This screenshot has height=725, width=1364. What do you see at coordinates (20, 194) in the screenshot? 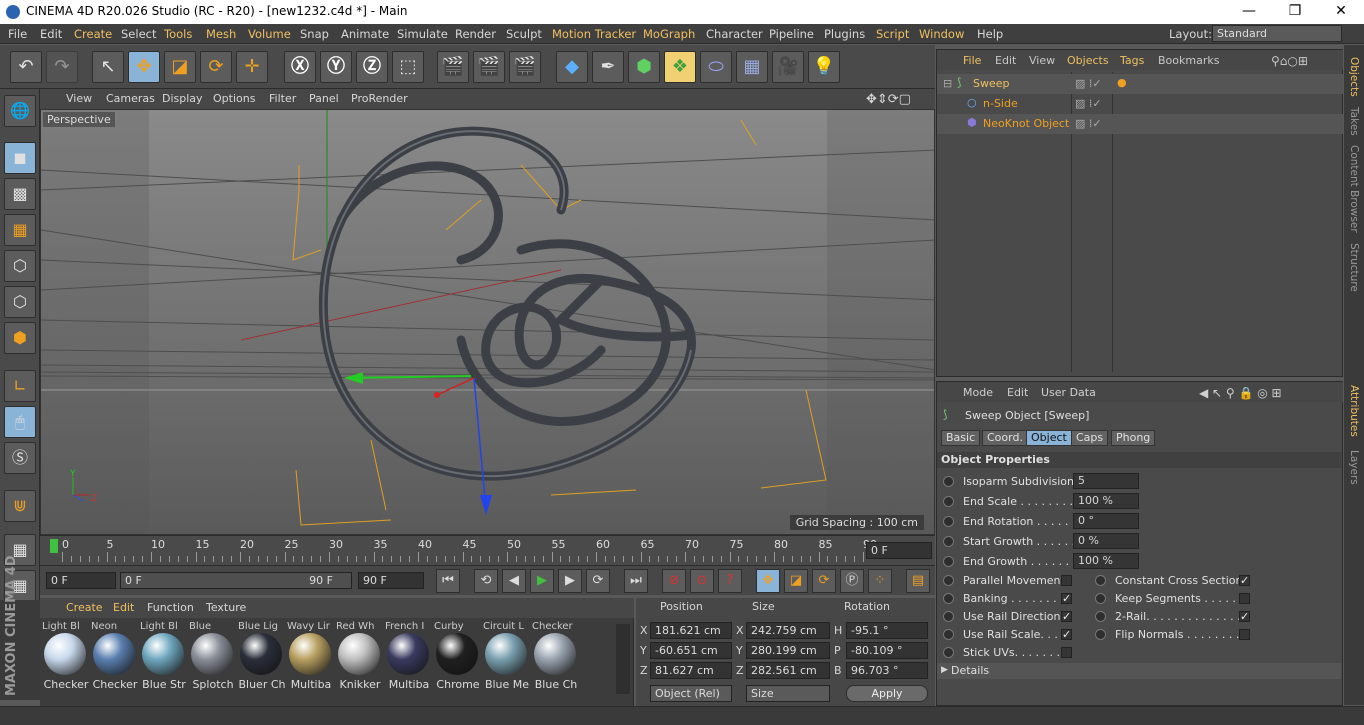
I see `texture-mode-button: ▩` at bounding box center [20, 194].